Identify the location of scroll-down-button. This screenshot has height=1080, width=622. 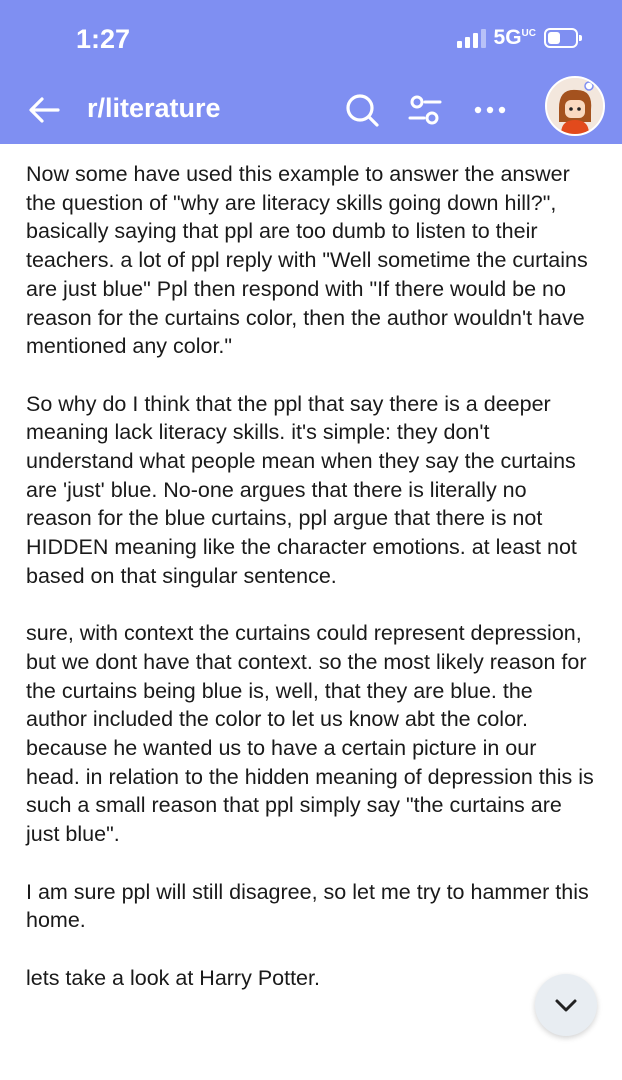
(566, 1005).